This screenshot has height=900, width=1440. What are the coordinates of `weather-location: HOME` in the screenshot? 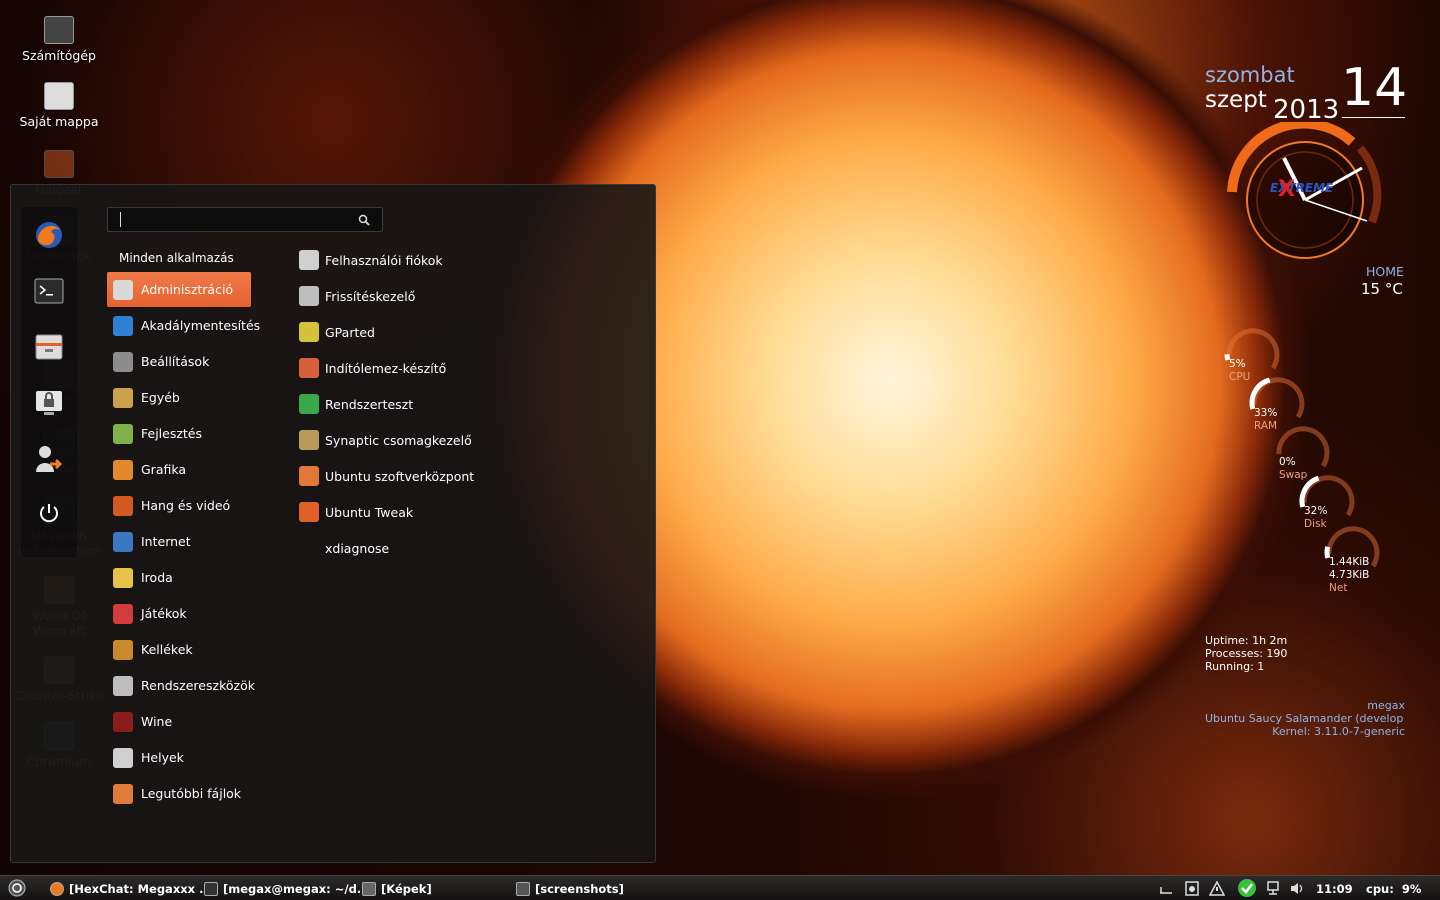 It's located at (1385, 271).